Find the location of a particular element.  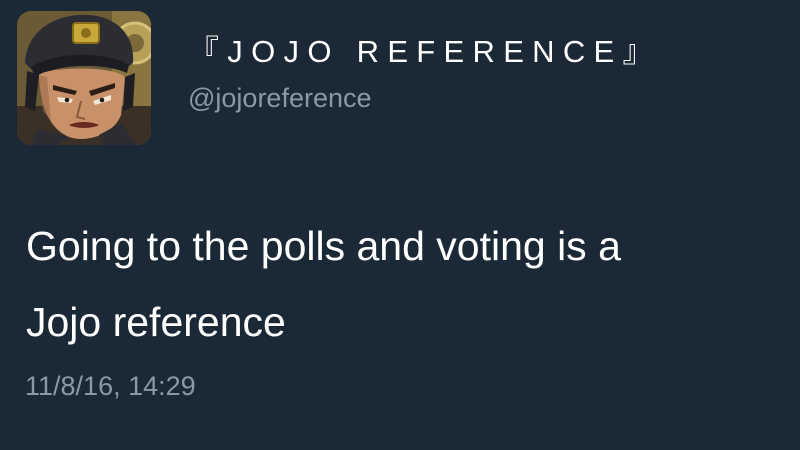

tweet-timestamp: 11/8/16, 14:29 is located at coordinates (110, 386).